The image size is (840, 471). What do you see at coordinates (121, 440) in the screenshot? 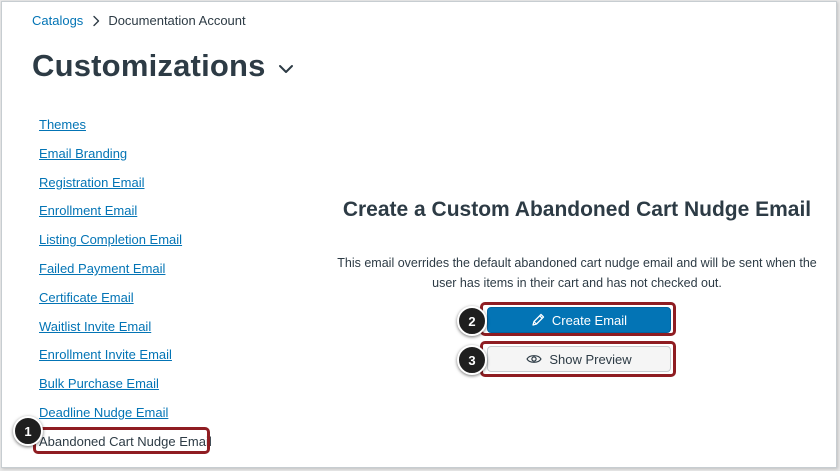
I see `callout-box-active-nav` at bounding box center [121, 440].